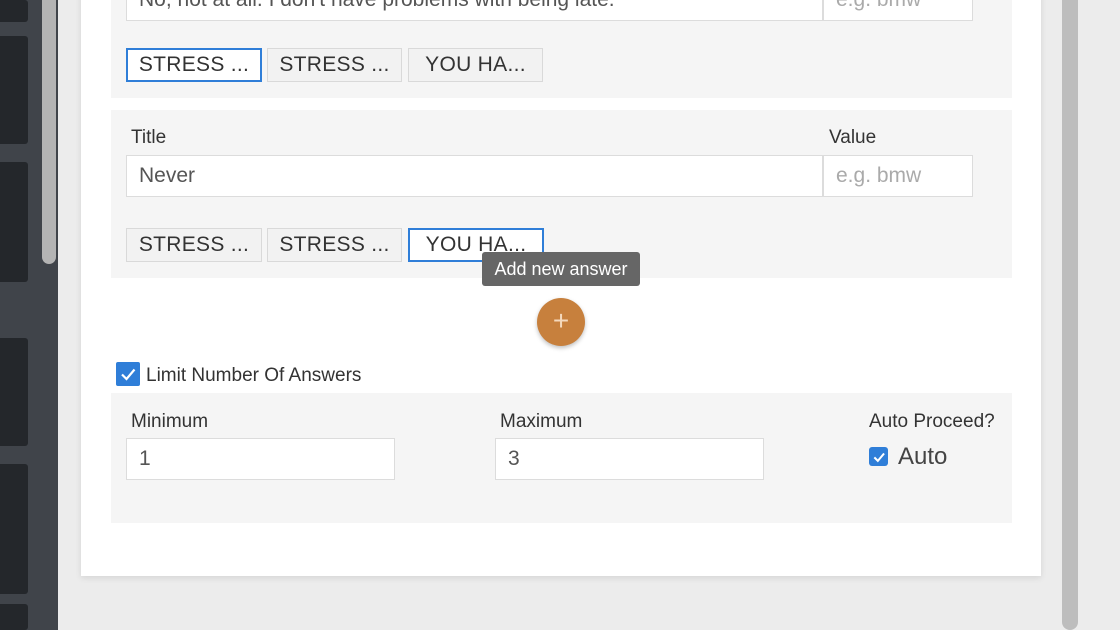 The image size is (1120, 630). What do you see at coordinates (1070, 315) in the screenshot?
I see `page-scrollbar` at bounding box center [1070, 315].